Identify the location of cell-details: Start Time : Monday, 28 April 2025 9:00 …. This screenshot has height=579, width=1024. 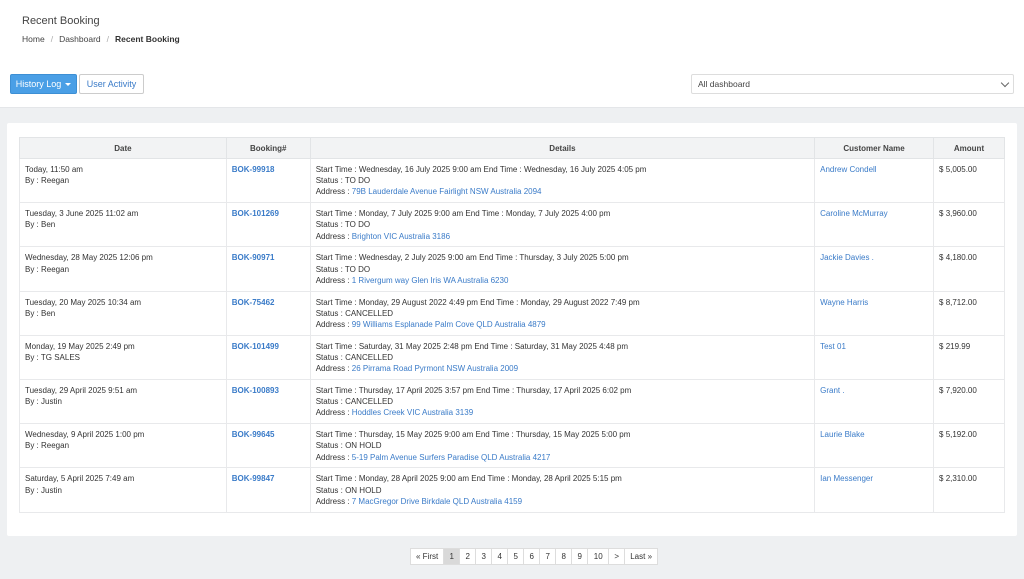
(562, 490).